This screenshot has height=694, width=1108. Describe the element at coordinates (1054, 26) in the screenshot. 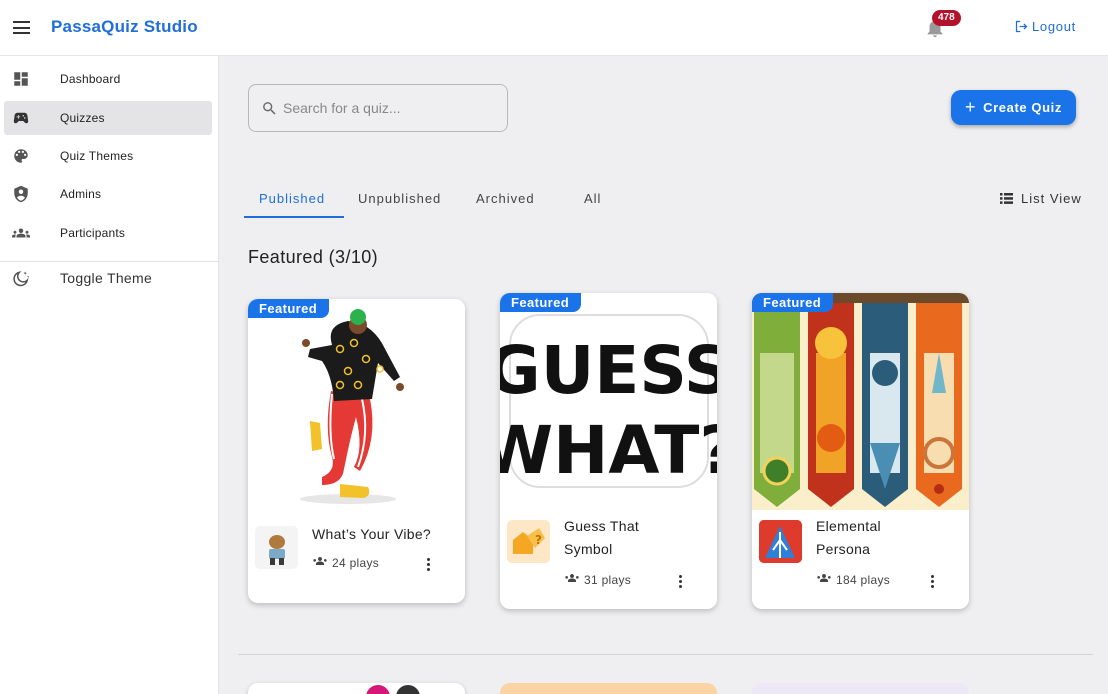

I see `logout-label: Logout` at that location.